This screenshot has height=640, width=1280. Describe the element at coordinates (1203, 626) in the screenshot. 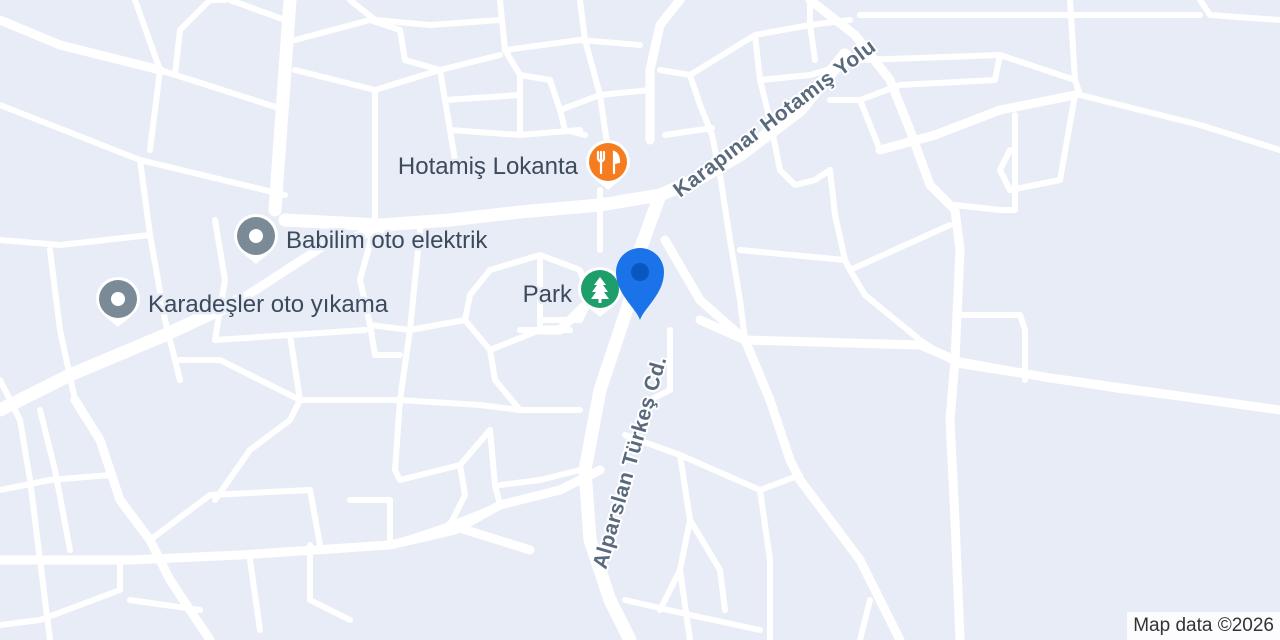

I see `map-attribution: Map data ©2026` at that location.